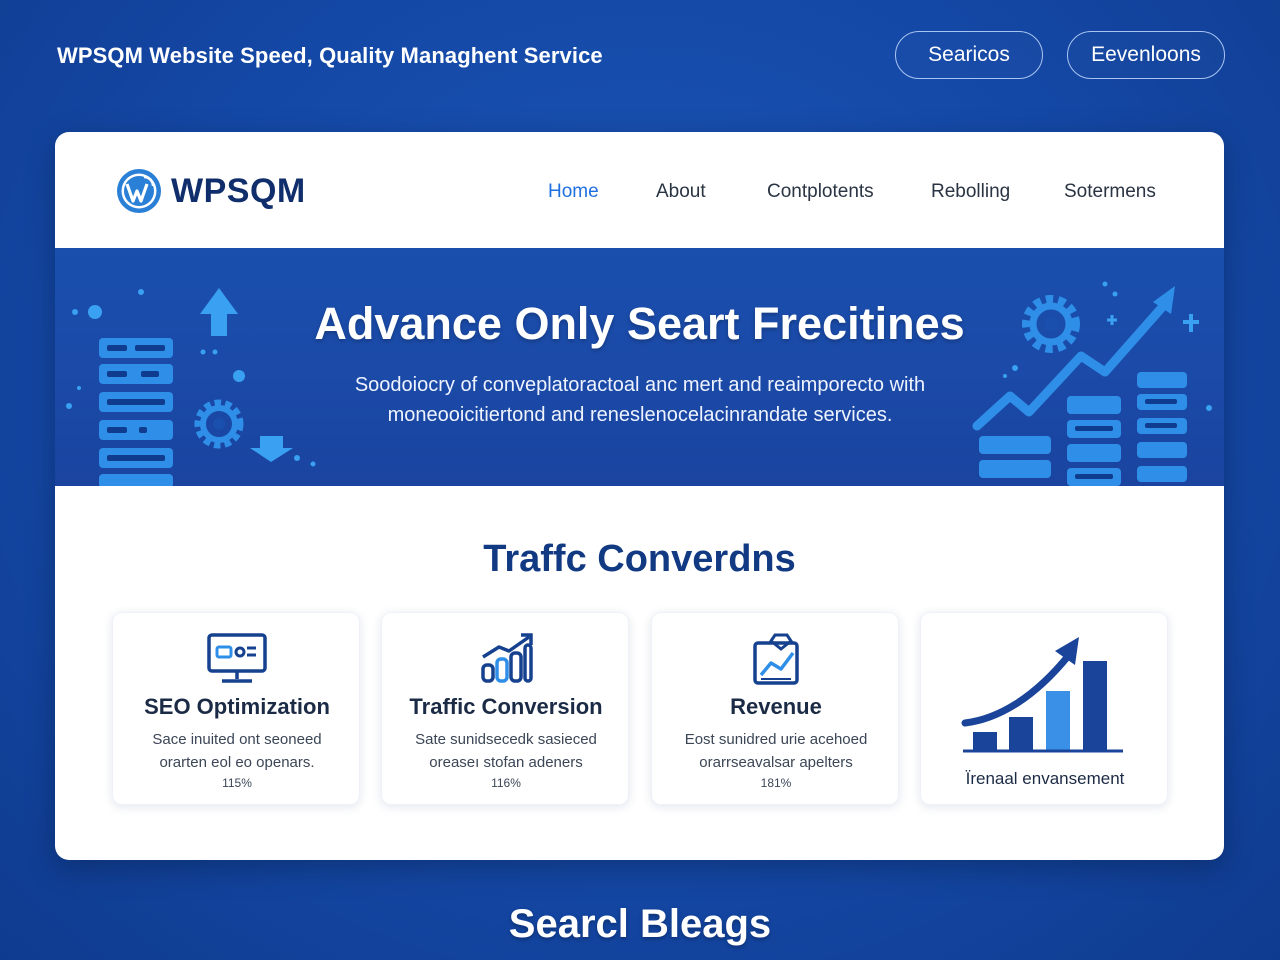 This screenshot has height=960, width=1280. Describe the element at coordinates (639, 559) in the screenshot. I see `section-title: Traffc Converdns` at that location.